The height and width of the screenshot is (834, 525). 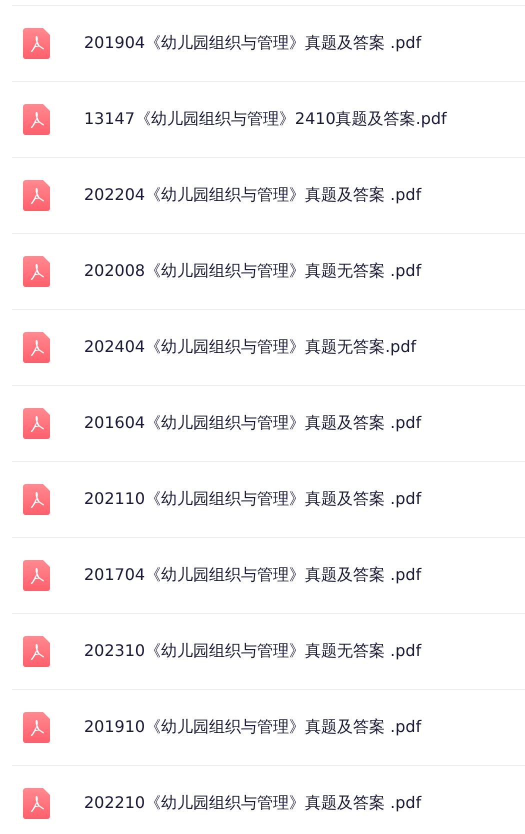 I want to click on file-item: 201910《幼儿园组织与管理》真题及答案 .pdf, so click(x=268, y=727).